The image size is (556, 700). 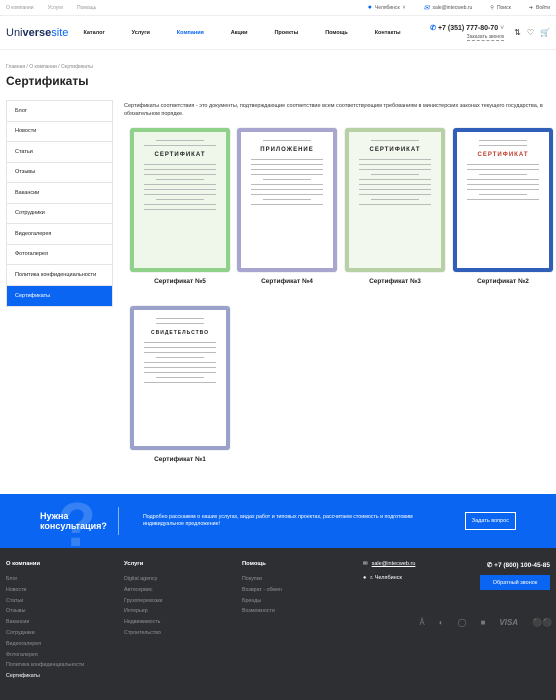 I want to click on footer-link: Новости, so click(x=45, y=592).